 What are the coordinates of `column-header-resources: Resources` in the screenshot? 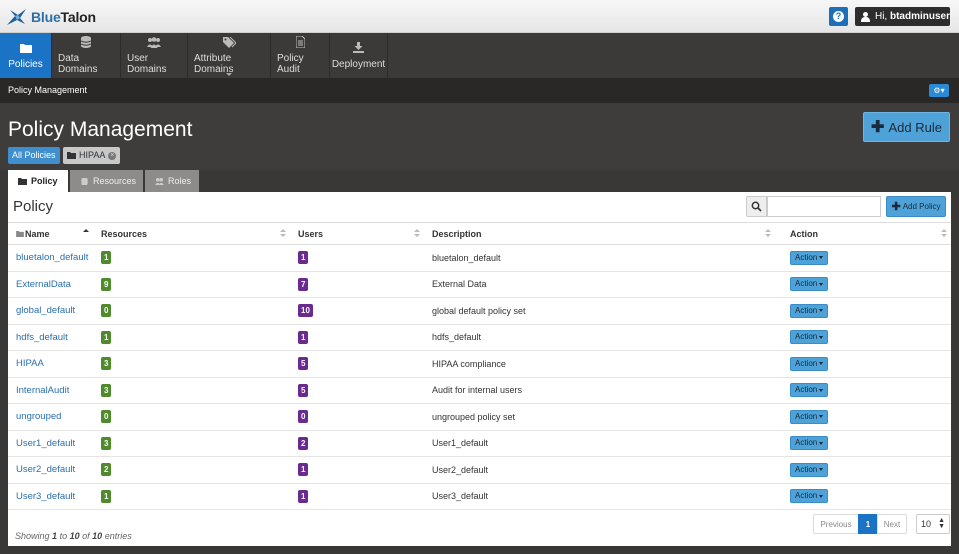 It's located at (191, 233).